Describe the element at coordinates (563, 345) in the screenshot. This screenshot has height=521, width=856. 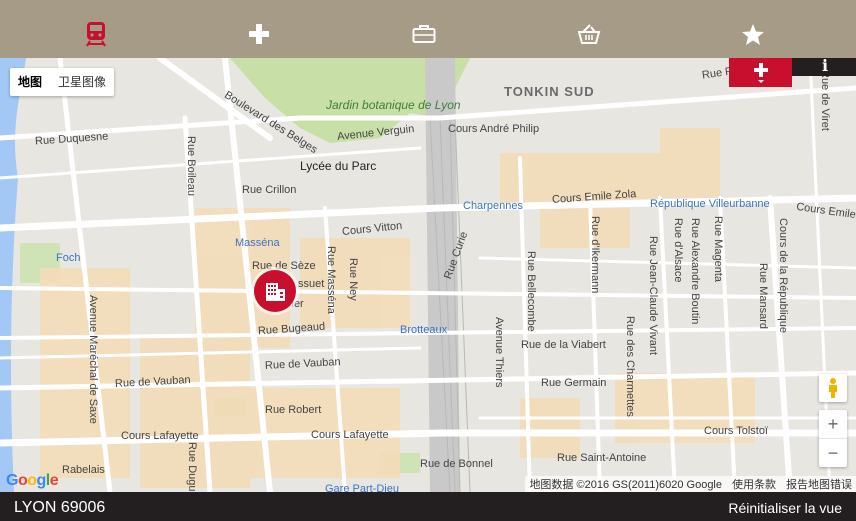
I see `street-label: Rue de la Viabert` at that location.